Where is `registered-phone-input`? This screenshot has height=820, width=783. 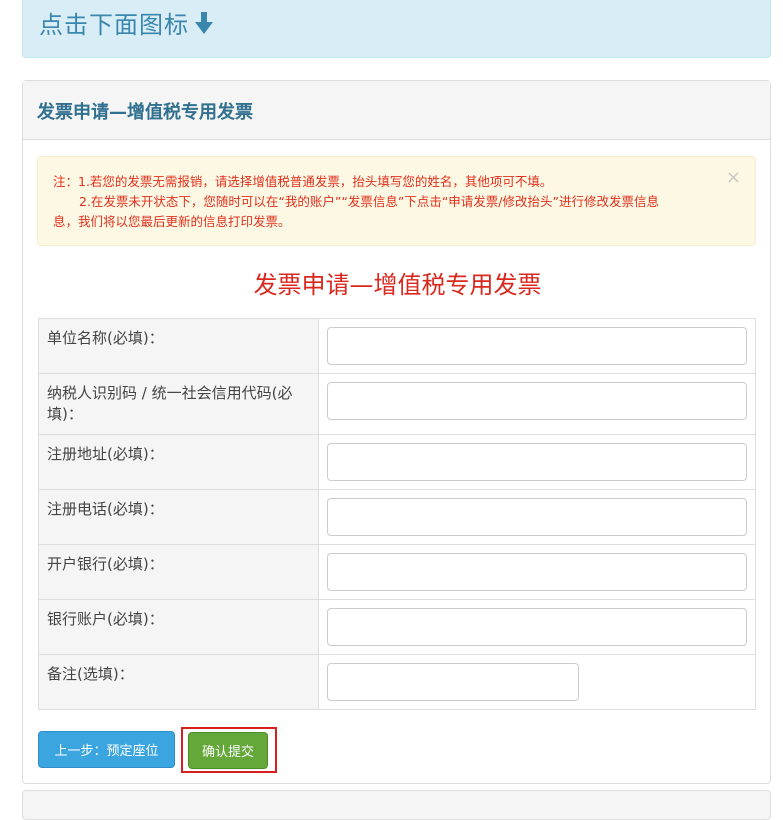
registered-phone-input is located at coordinates (537, 517).